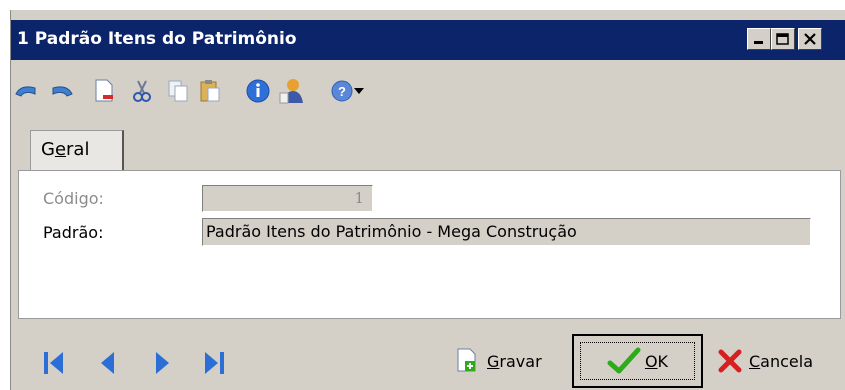 The image size is (845, 390). I want to click on padrao-label: Padrão:, so click(73, 232).